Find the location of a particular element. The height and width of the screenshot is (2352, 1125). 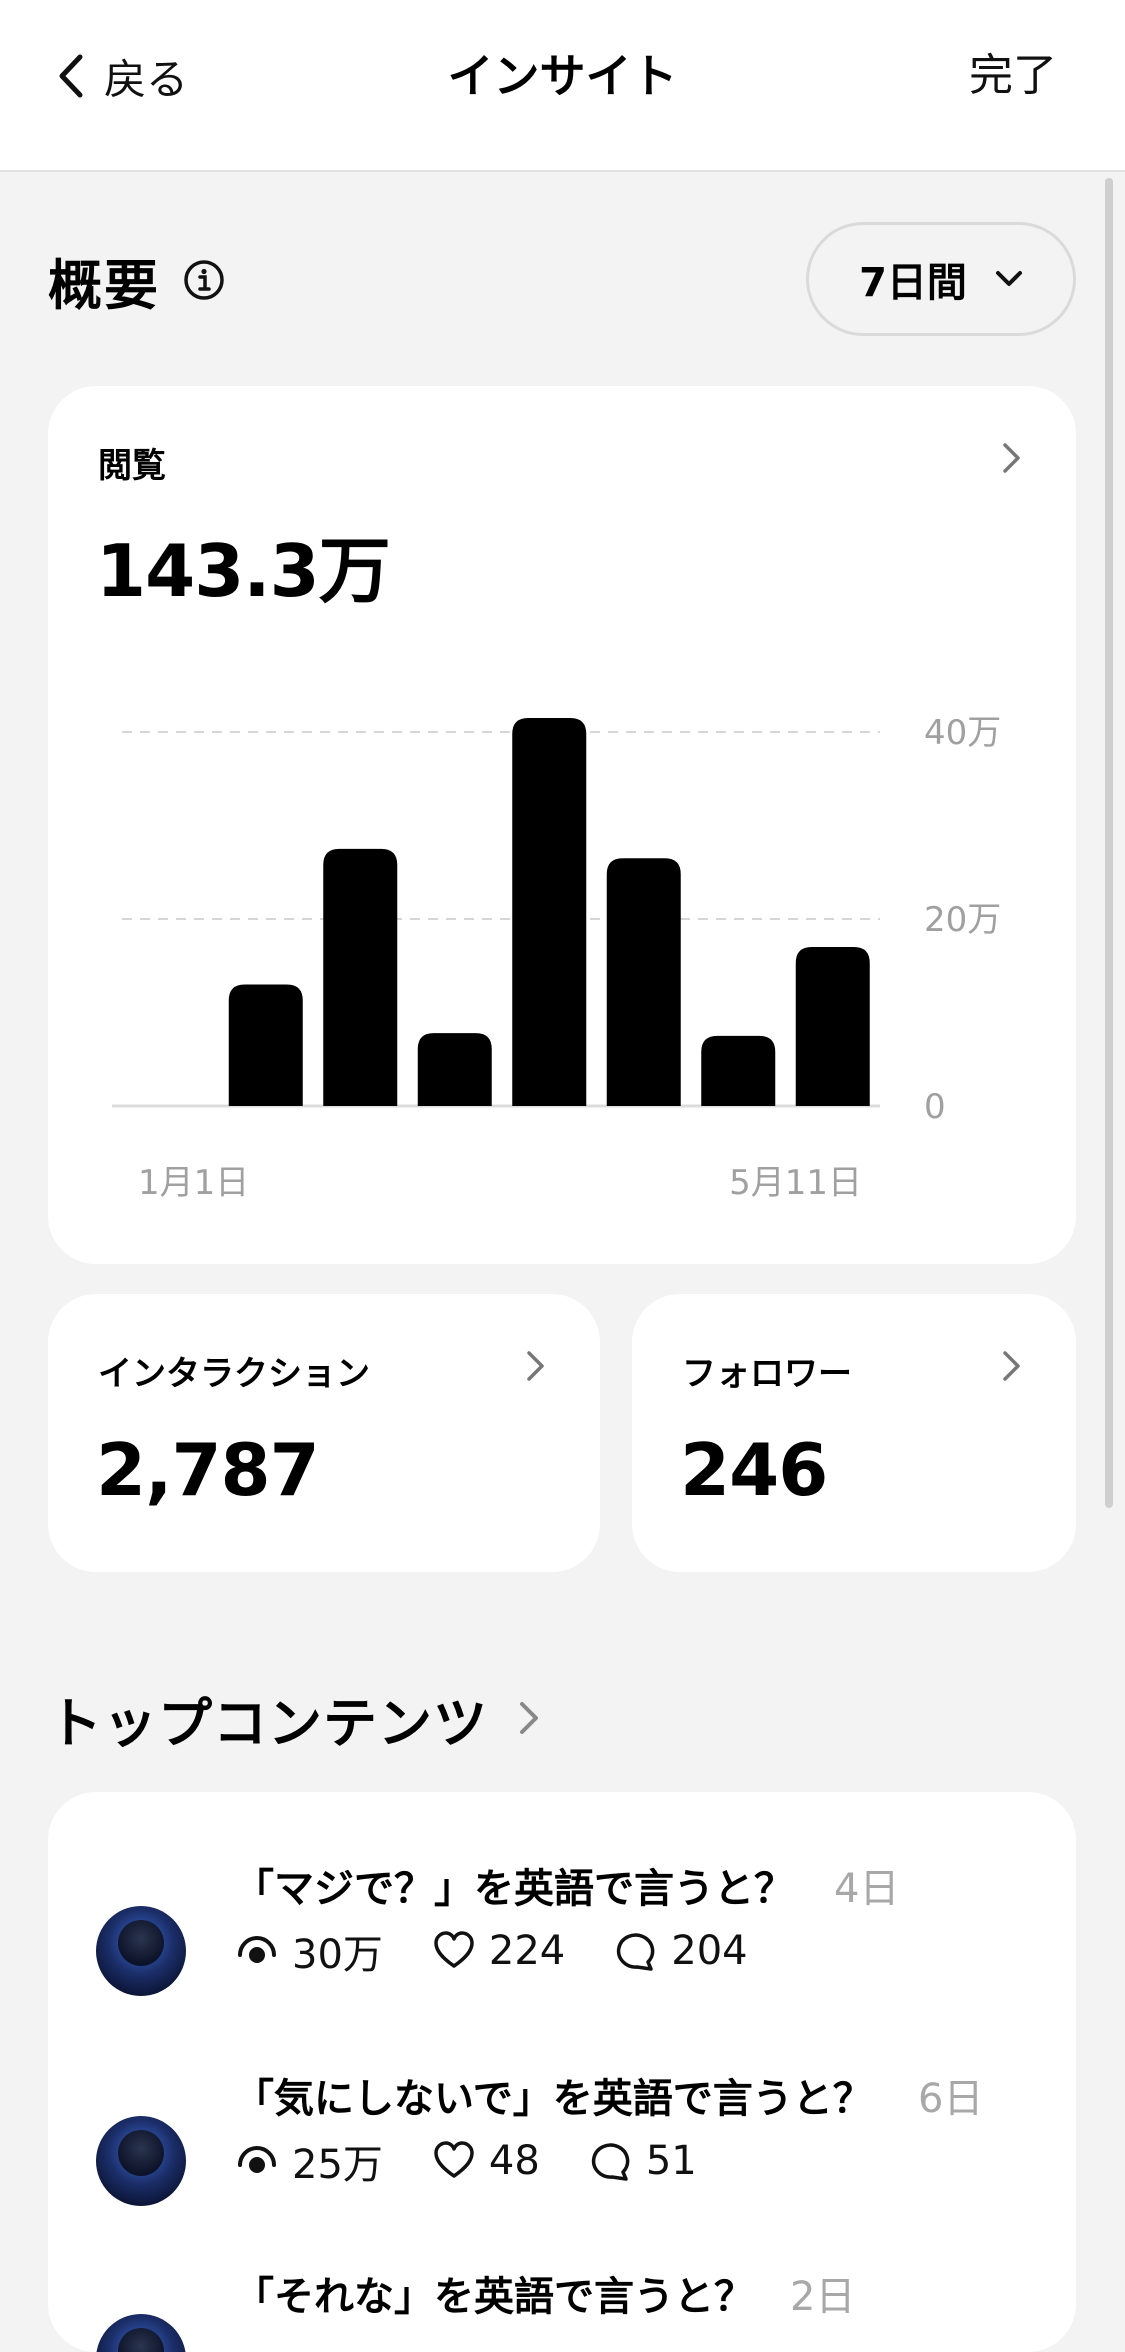

interaction-value: 2,787 is located at coordinates (208, 1470).